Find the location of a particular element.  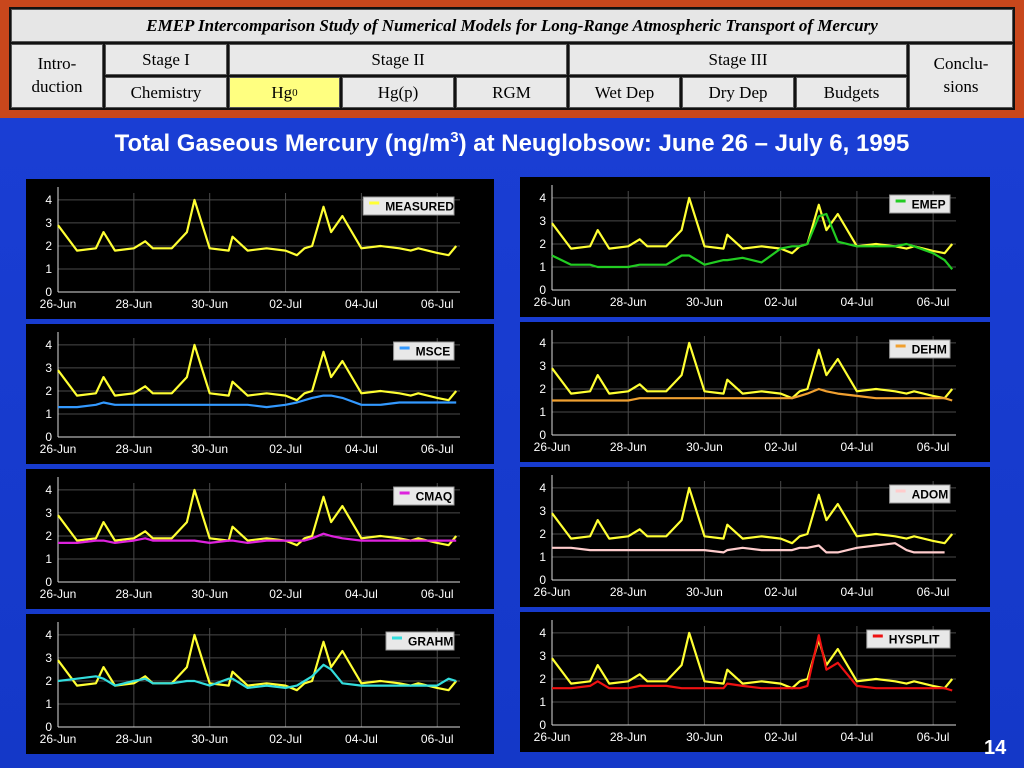

legend-label: GRAHM is located at coordinates (430, 642).